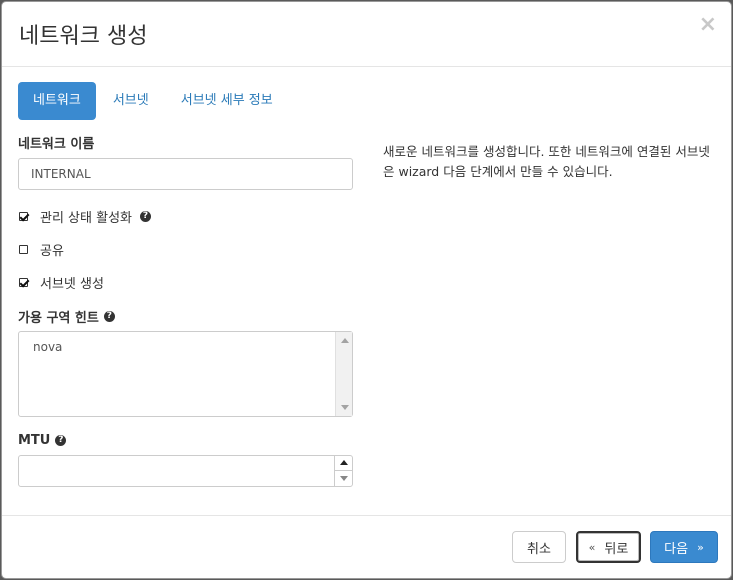 The height and width of the screenshot is (580, 733). I want to click on mtu-input, so click(185, 471).